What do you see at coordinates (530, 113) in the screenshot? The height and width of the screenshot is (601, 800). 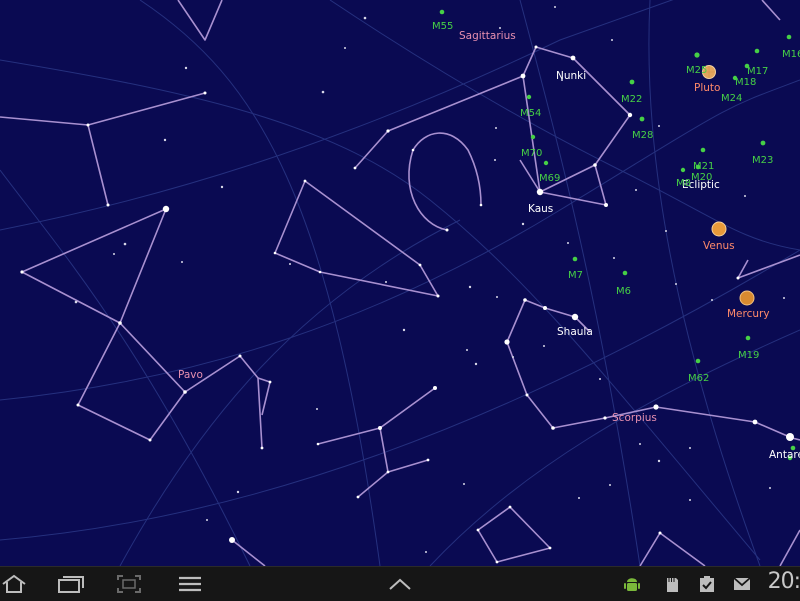 I see `messier-label: M54` at bounding box center [530, 113].